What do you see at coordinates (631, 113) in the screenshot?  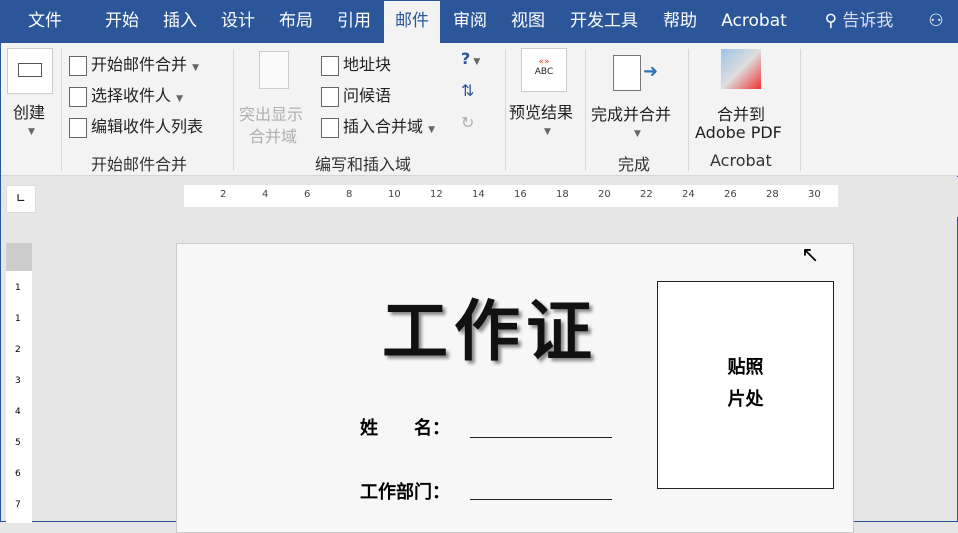 I see `finish-merge-button: 完成并合并` at bounding box center [631, 113].